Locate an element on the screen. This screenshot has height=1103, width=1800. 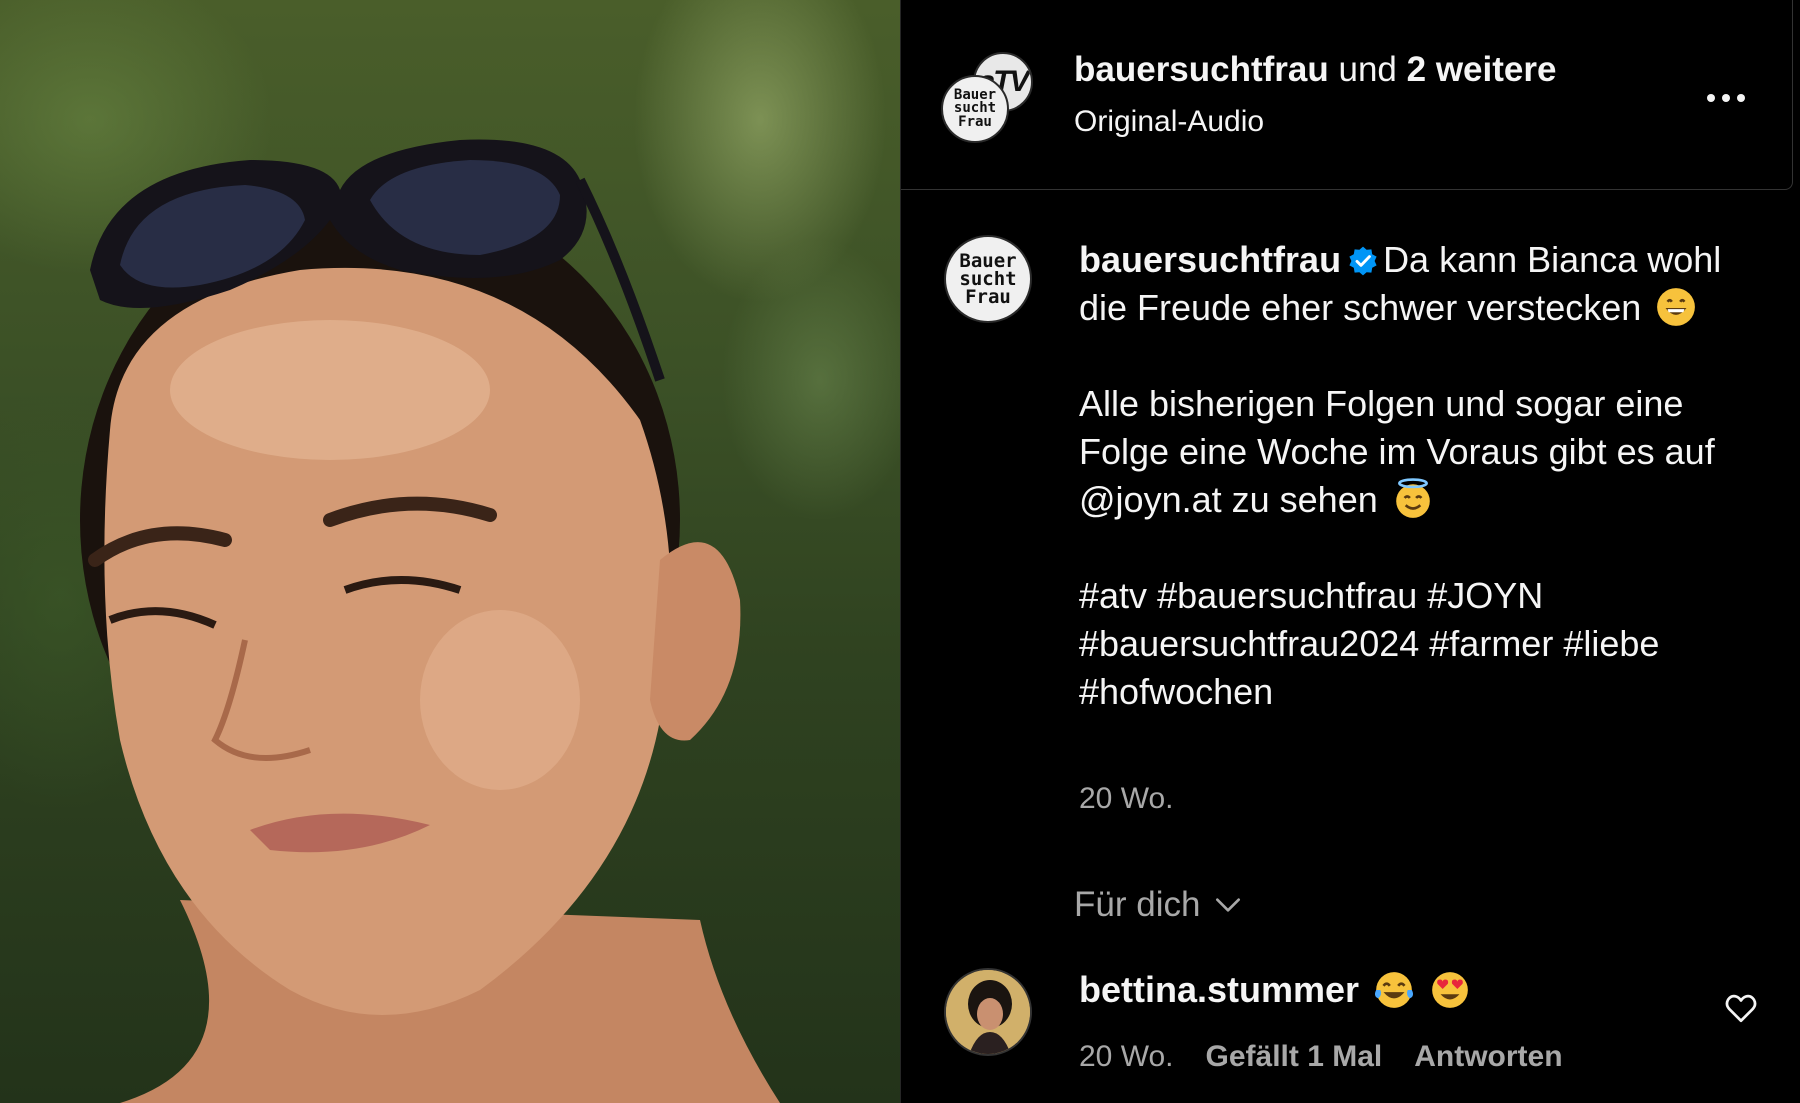
comments-filter-label: Für dich is located at coordinates (1137, 904).